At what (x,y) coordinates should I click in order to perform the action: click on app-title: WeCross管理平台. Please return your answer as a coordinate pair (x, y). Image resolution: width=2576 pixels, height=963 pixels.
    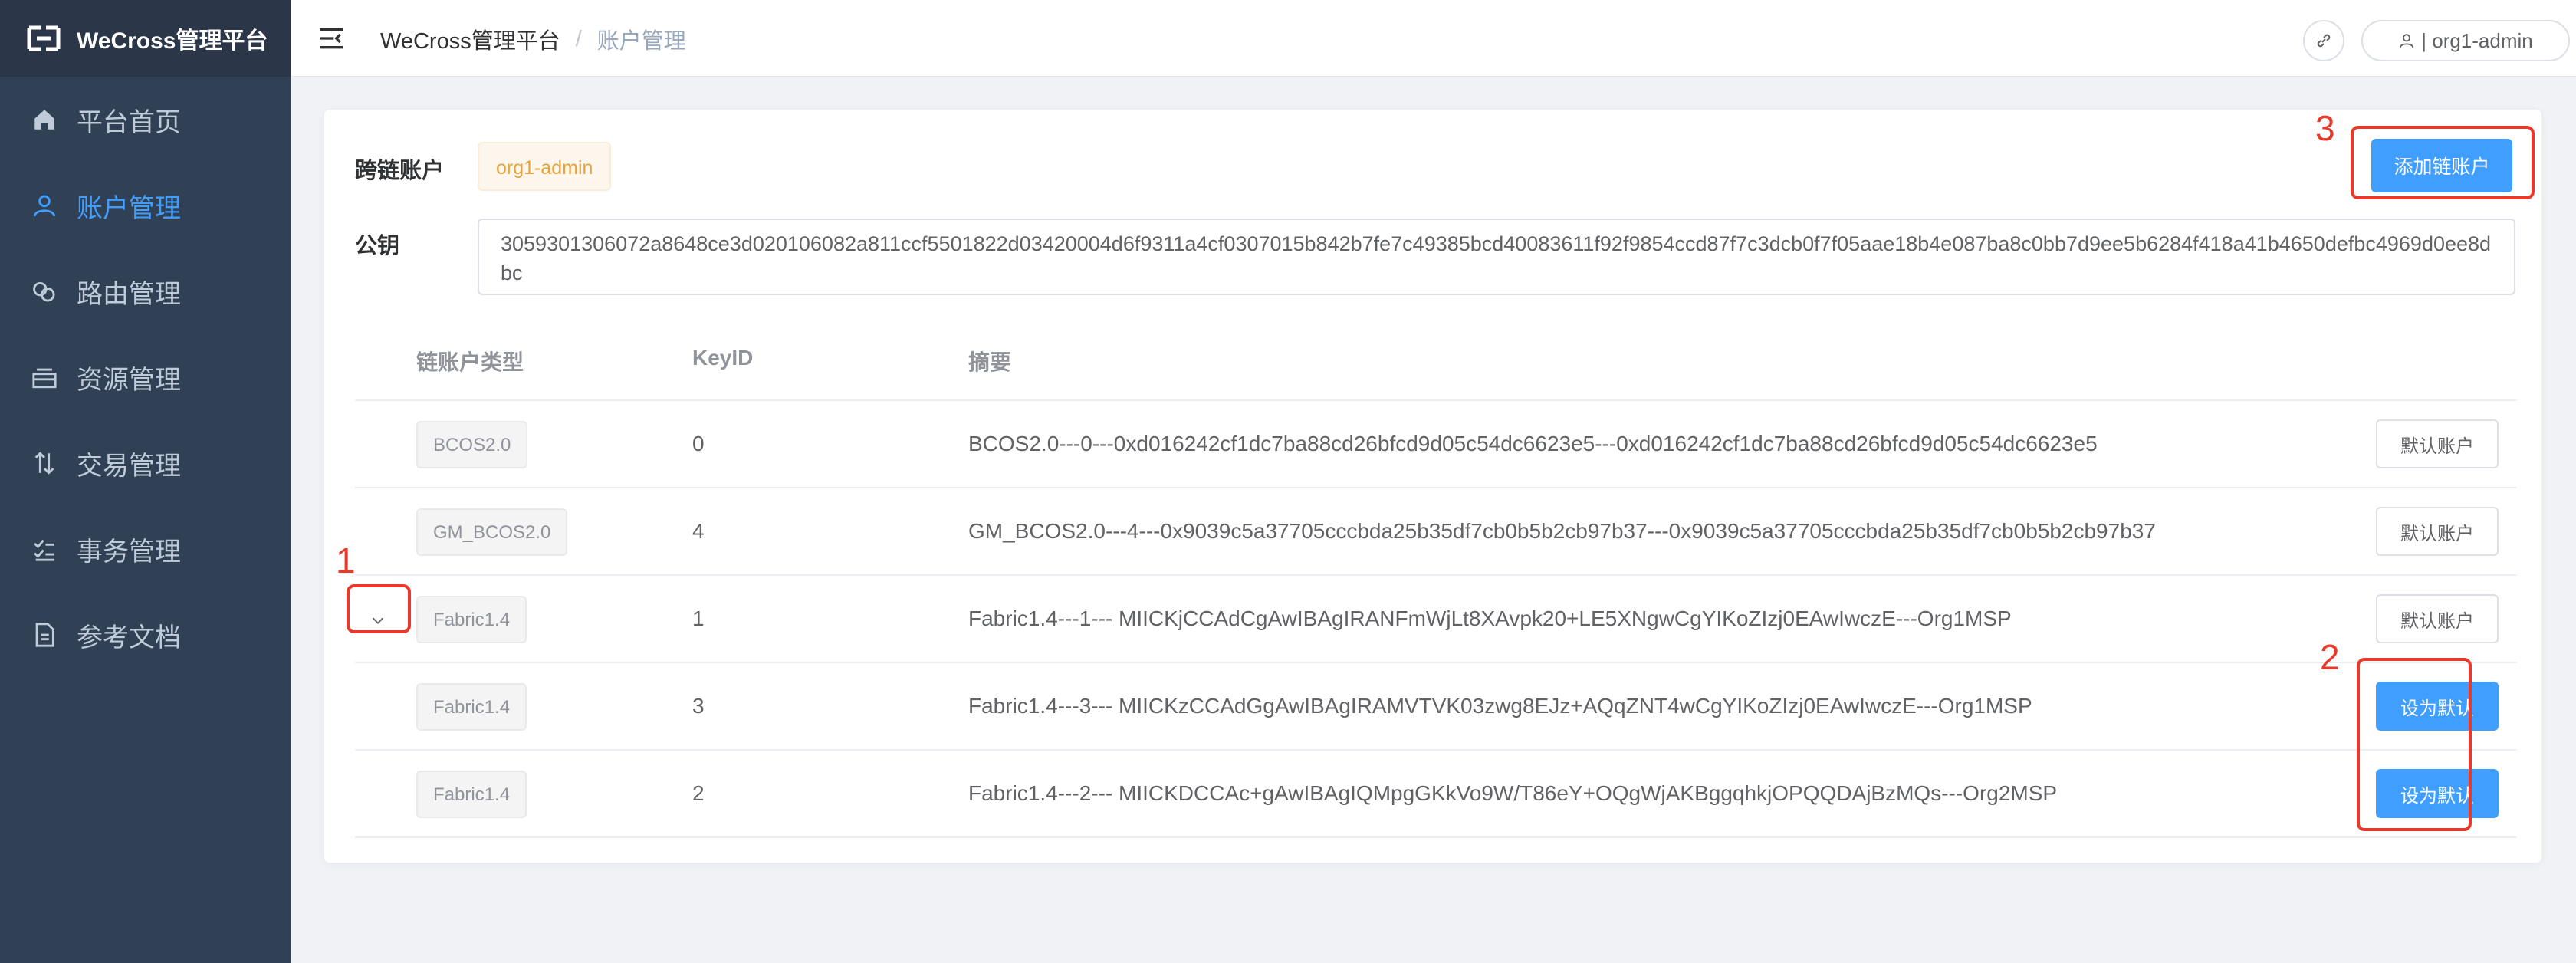
    Looking at the image, I should click on (172, 41).